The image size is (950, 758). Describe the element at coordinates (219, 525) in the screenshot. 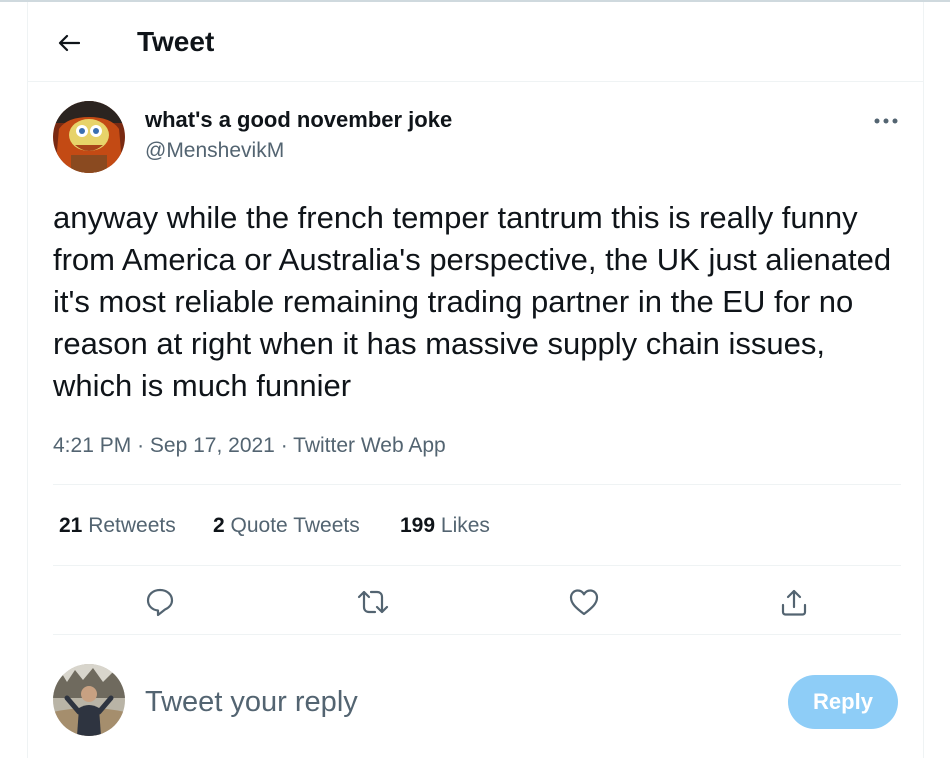

I see `quotes-count: 2` at that location.